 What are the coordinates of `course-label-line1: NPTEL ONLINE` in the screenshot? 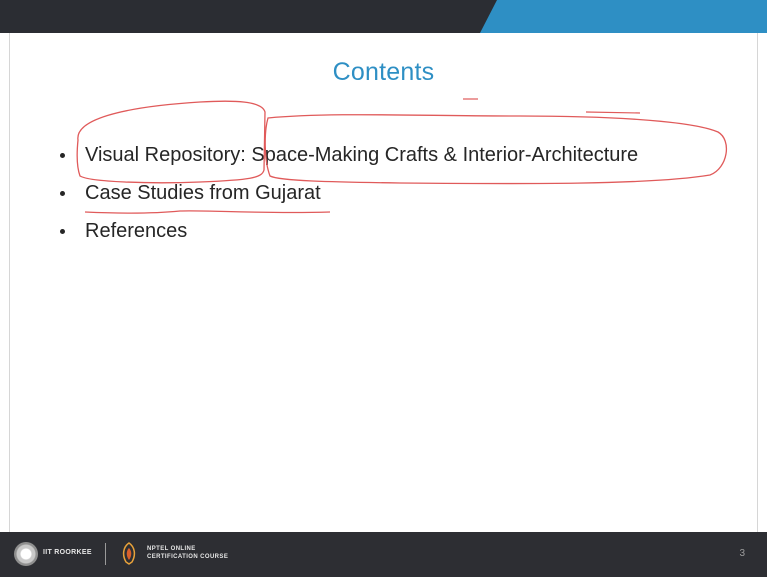 It's located at (171, 549).